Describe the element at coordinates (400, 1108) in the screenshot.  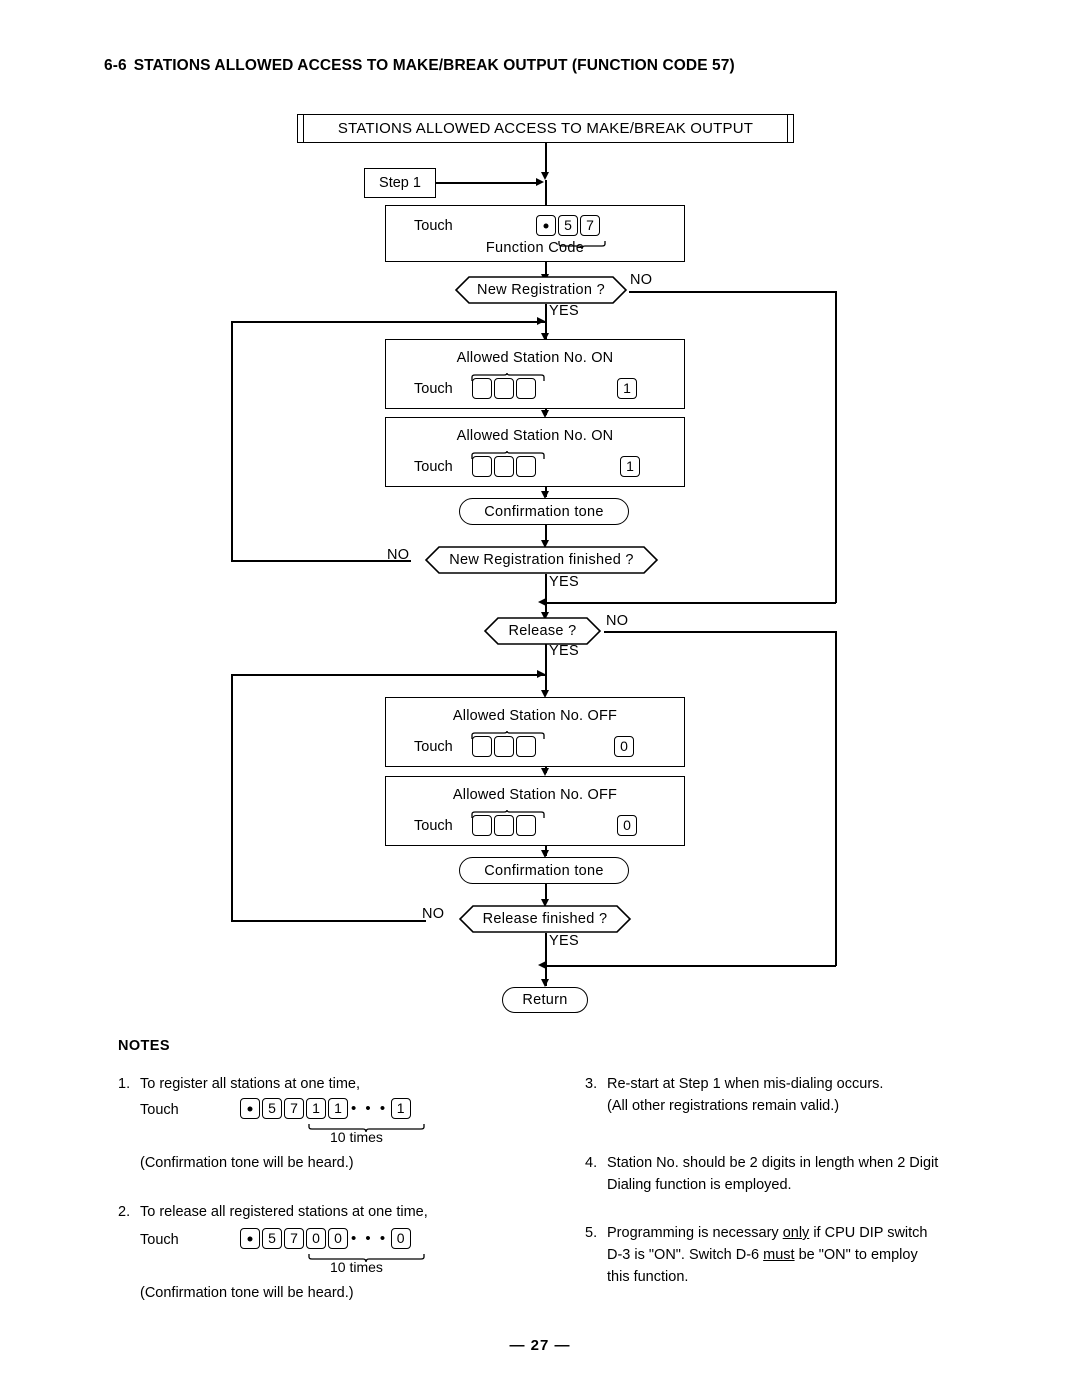
I see `key-repeat-last: 1` at that location.